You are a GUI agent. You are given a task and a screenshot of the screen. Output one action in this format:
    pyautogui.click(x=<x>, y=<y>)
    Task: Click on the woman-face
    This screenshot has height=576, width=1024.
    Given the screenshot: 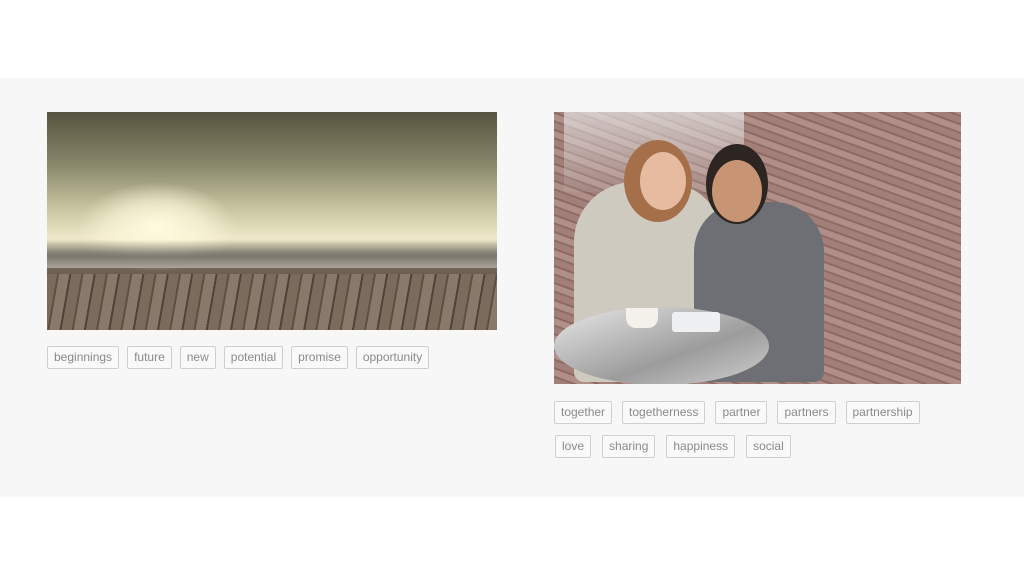 What is the action you would take?
    pyautogui.click(x=663, y=181)
    